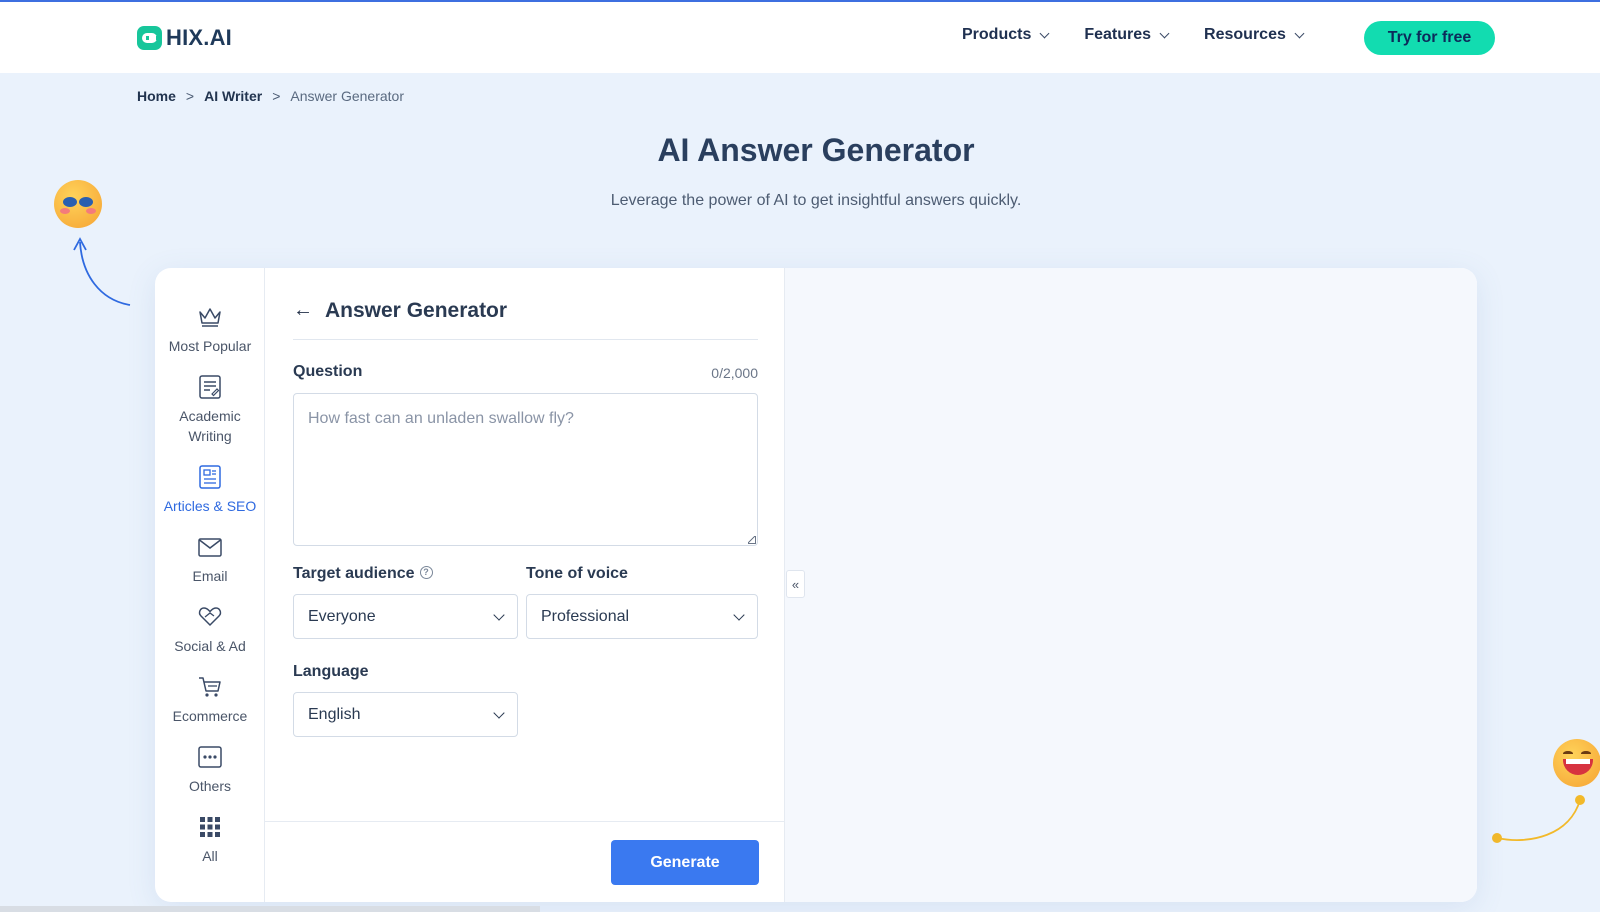  I want to click on page-title: AI Answer Generator, so click(816, 150).